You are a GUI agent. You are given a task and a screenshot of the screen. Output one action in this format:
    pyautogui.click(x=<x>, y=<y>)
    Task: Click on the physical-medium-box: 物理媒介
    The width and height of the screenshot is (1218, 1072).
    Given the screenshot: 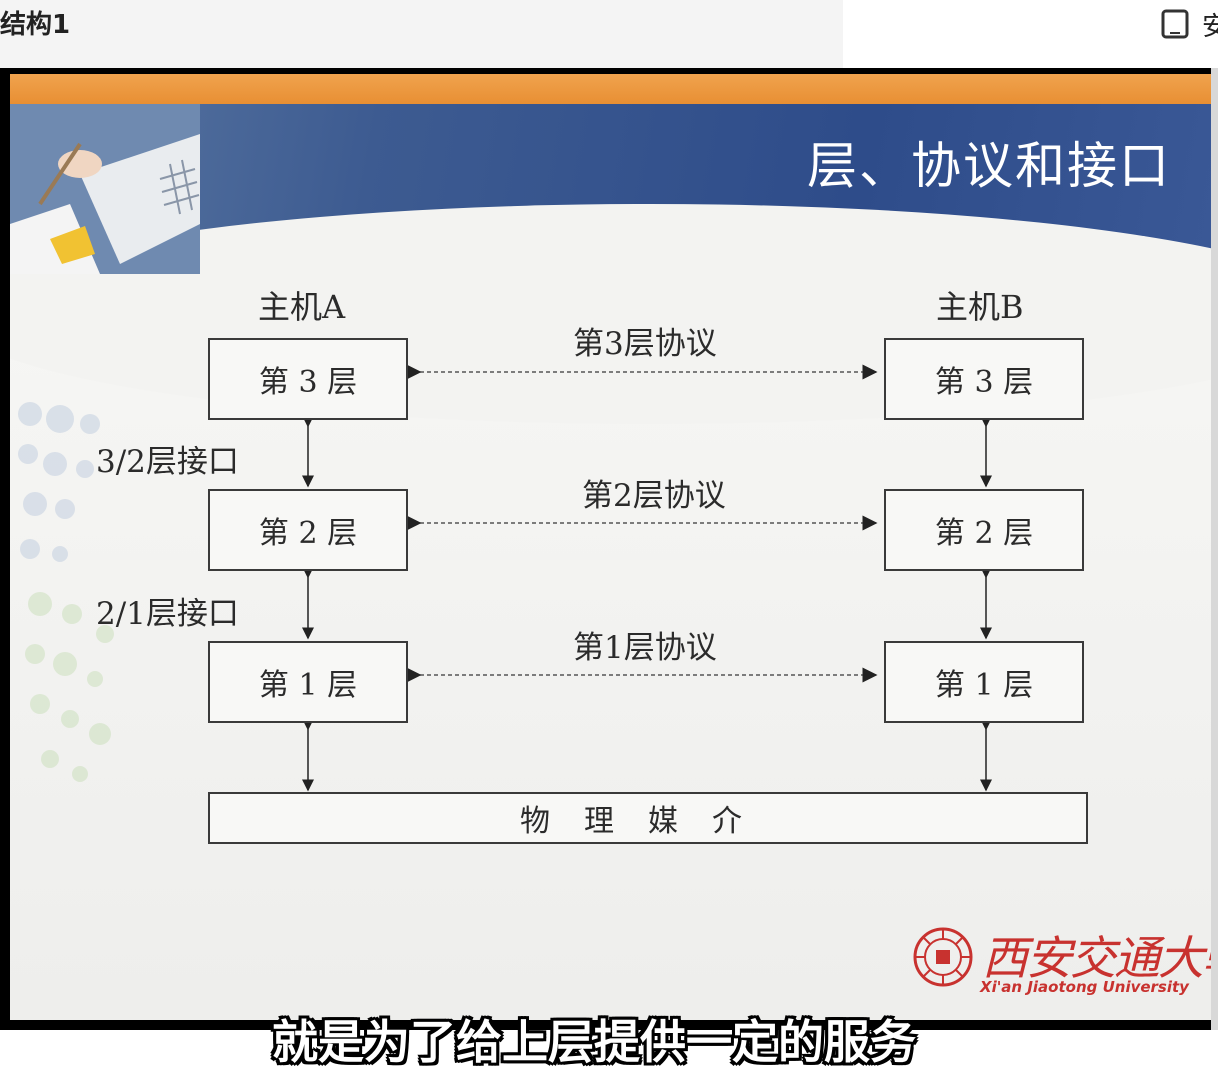 What is the action you would take?
    pyautogui.click(x=648, y=818)
    